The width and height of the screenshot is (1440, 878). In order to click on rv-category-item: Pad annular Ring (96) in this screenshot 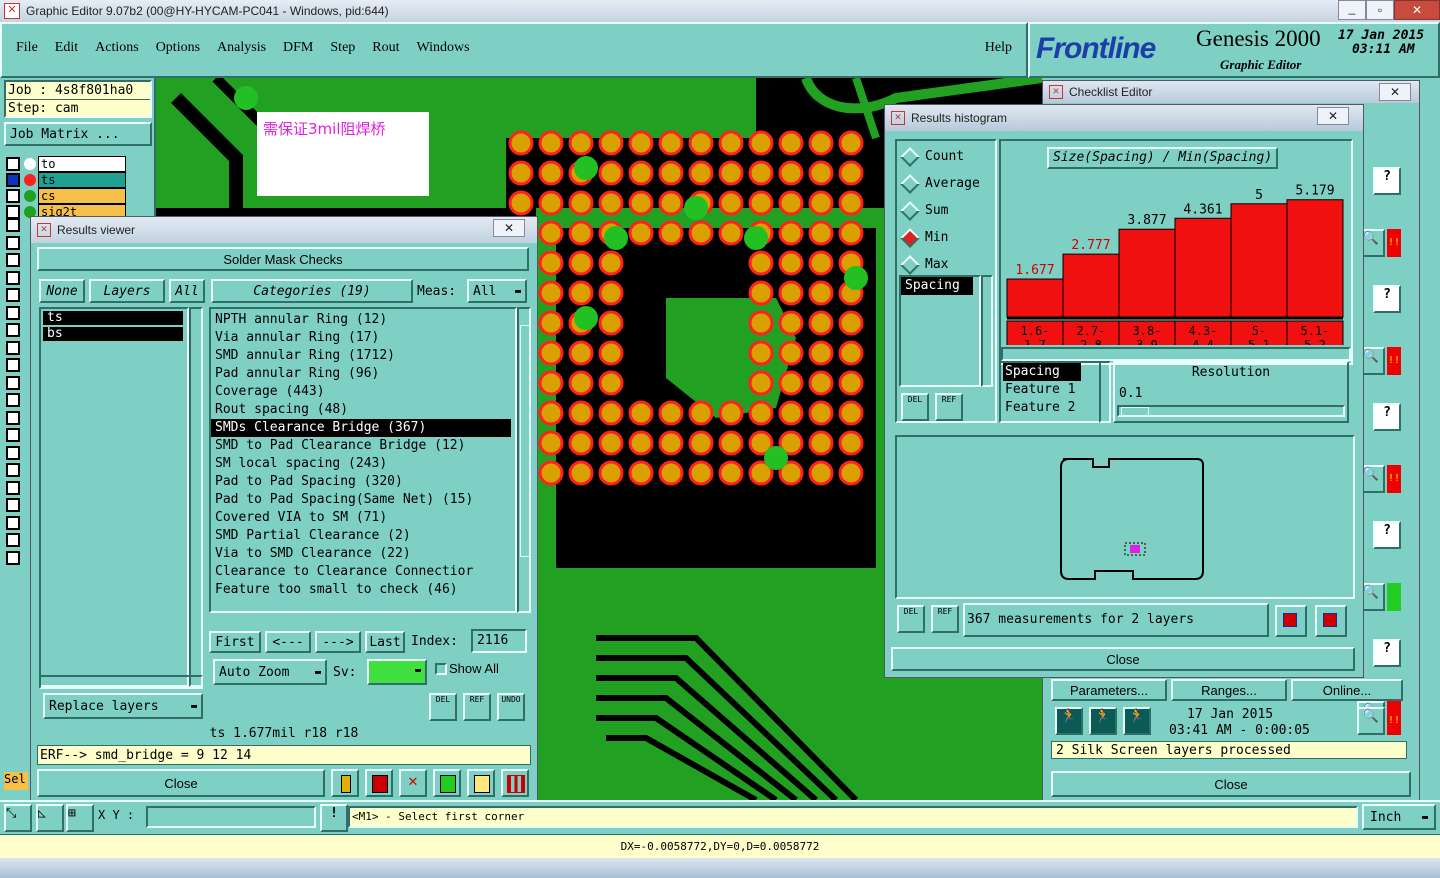, I will do `click(361, 374)`.